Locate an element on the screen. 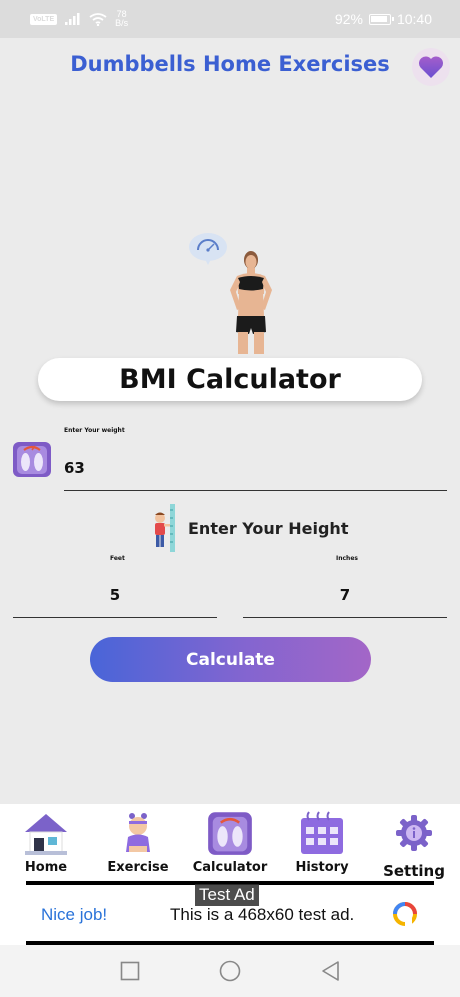 Image resolution: width=460 pixels, height=997 pixels. calendar-icon is located at coordinates (322, 832).